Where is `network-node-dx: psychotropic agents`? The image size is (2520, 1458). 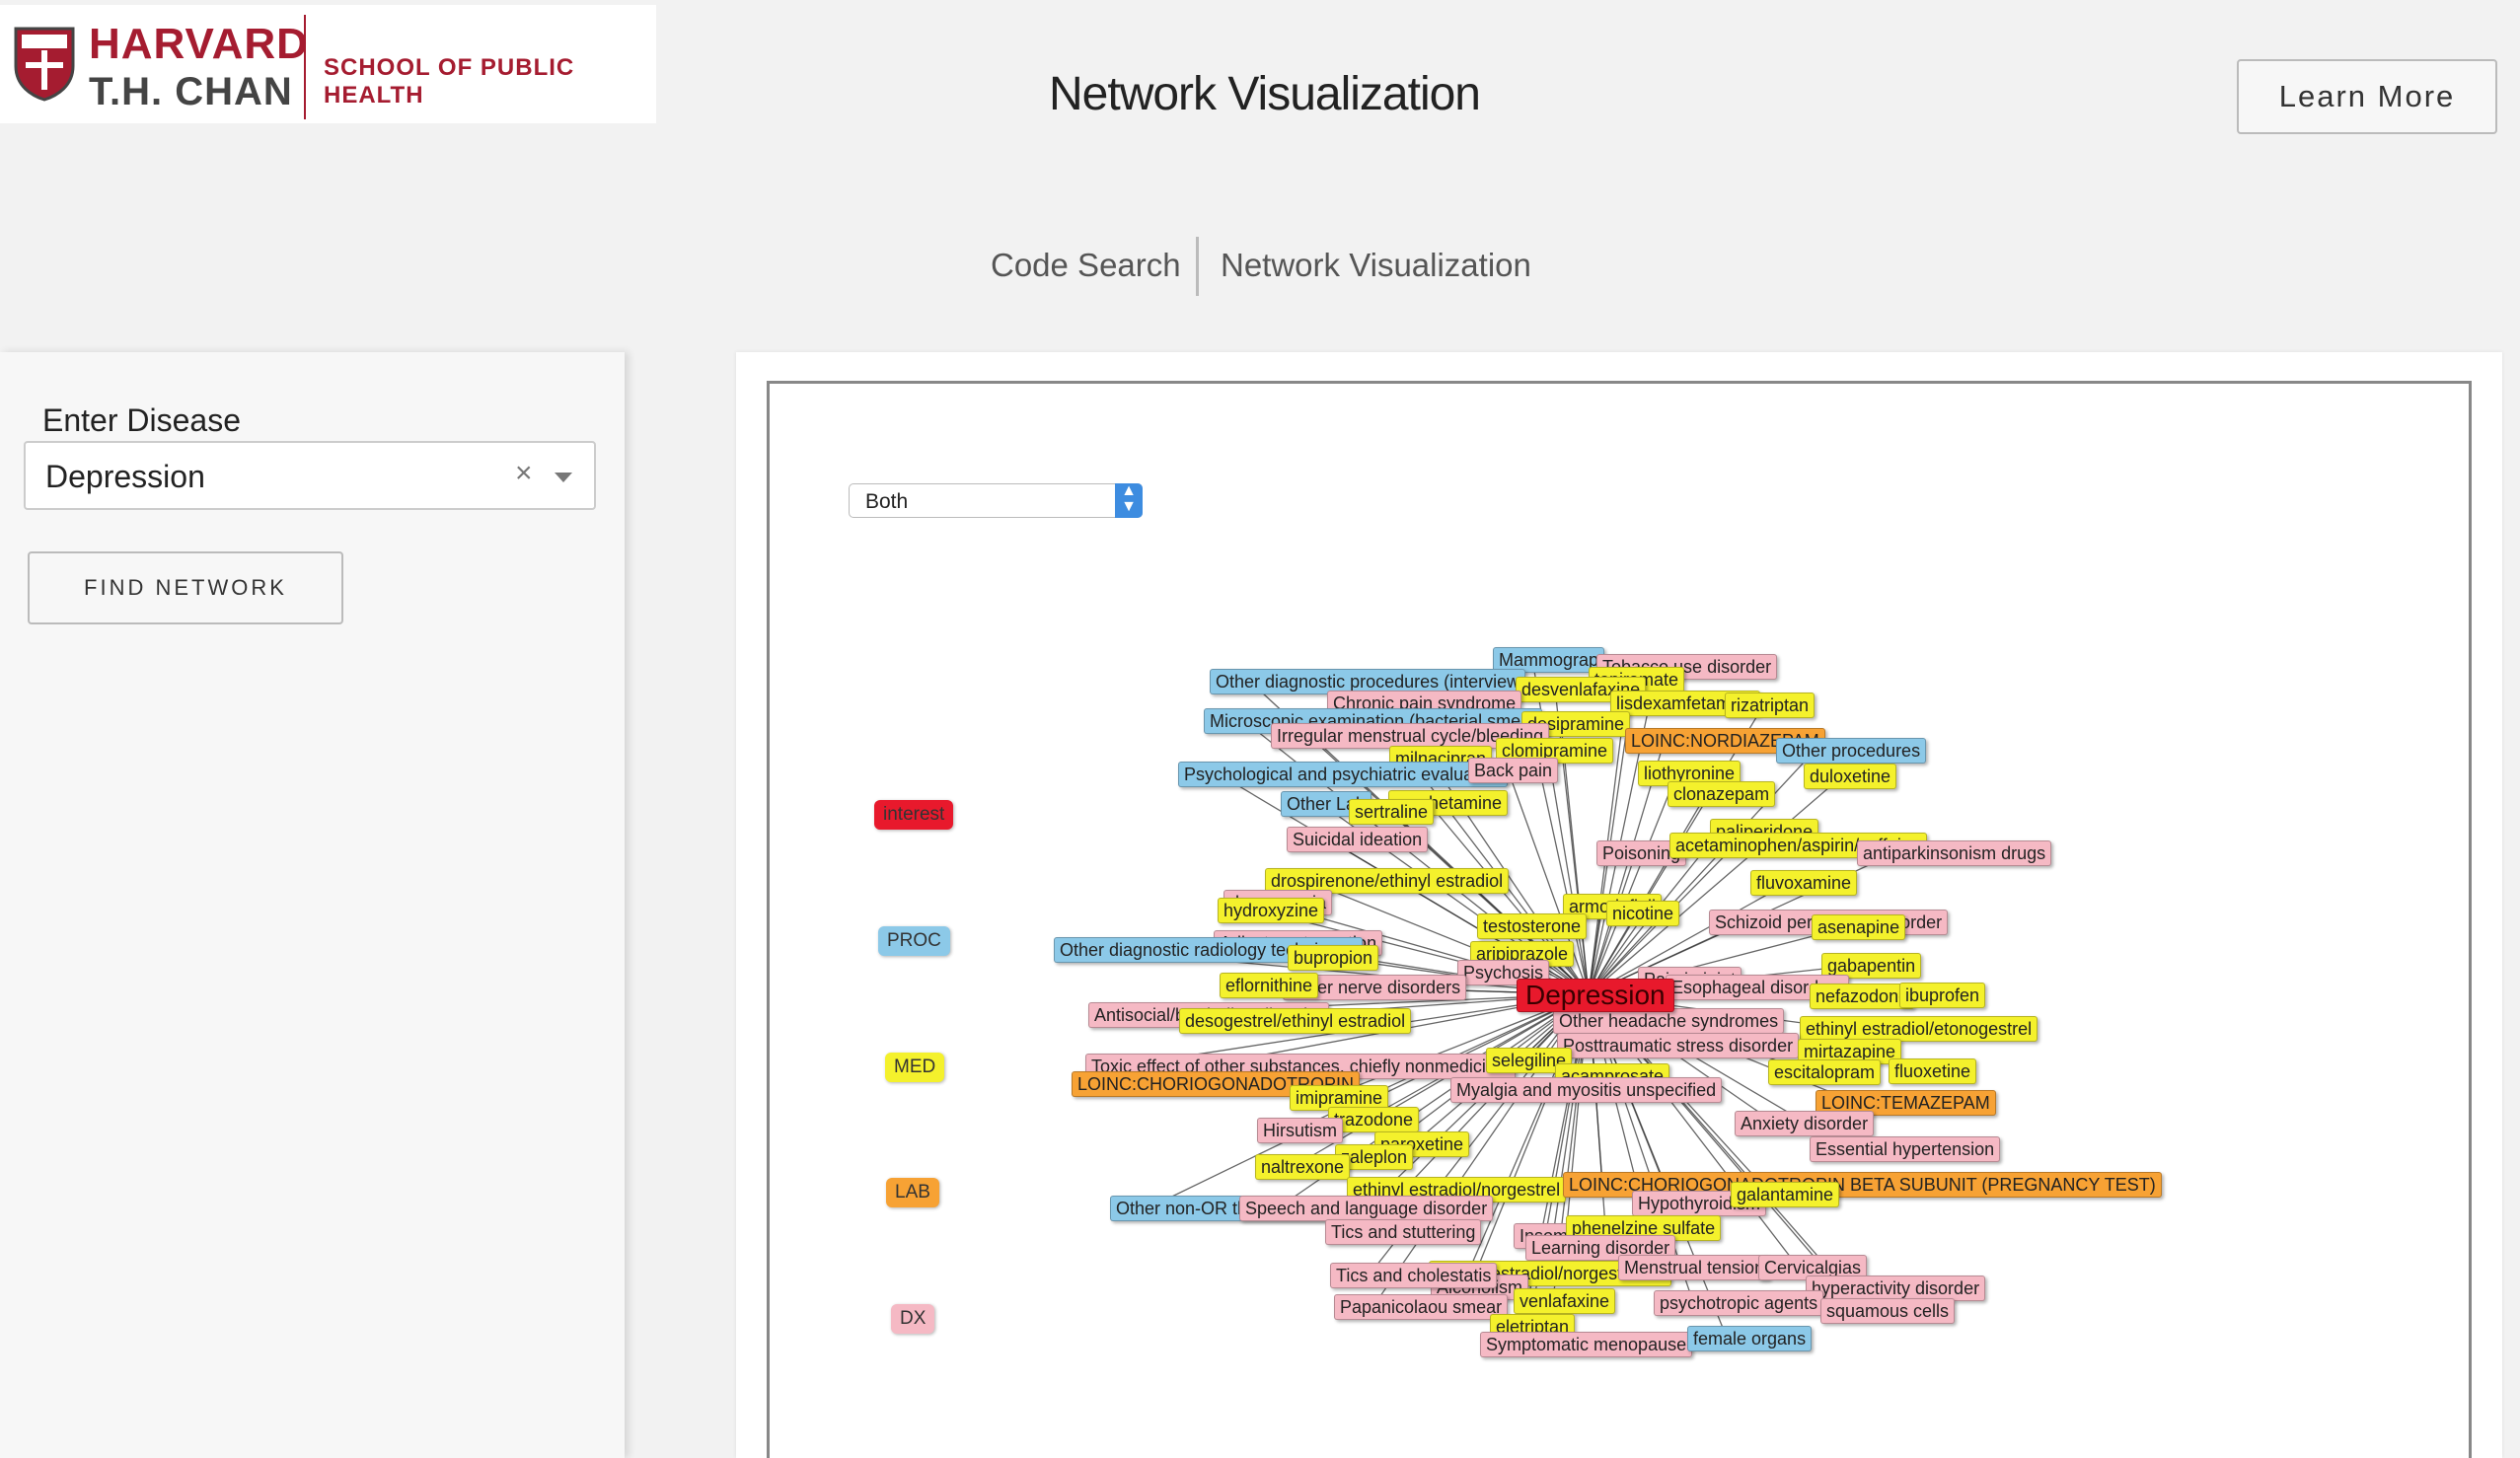
network-node-dx: psychotropic agents is located at coordinates (1739, 1303).